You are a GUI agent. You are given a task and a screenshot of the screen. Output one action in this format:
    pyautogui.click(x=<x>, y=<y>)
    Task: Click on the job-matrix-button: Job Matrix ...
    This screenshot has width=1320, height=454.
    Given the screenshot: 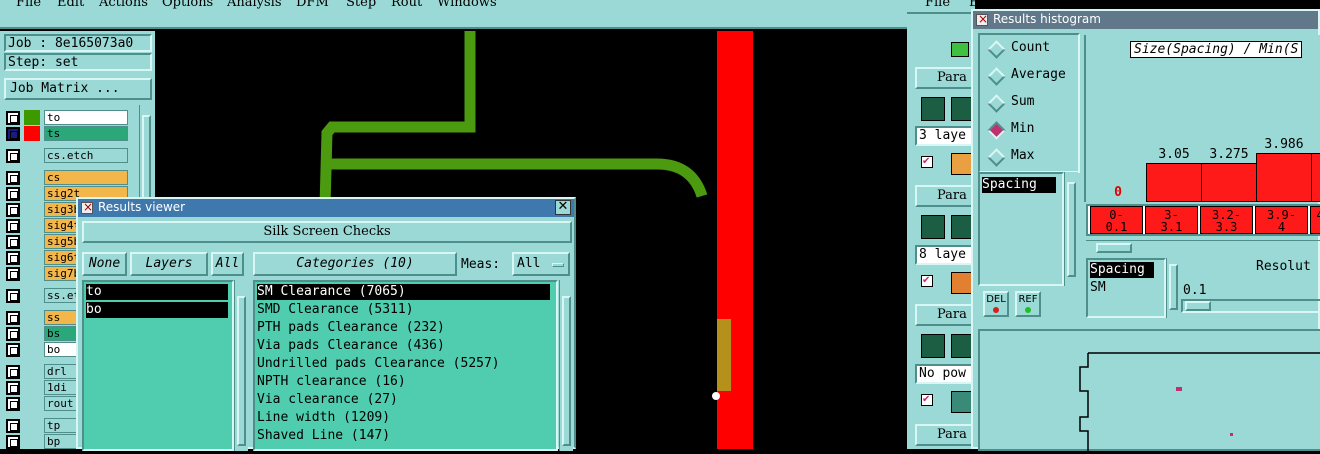 What is the action you would take?
    pyautogui.click(x=78, y=89)
    